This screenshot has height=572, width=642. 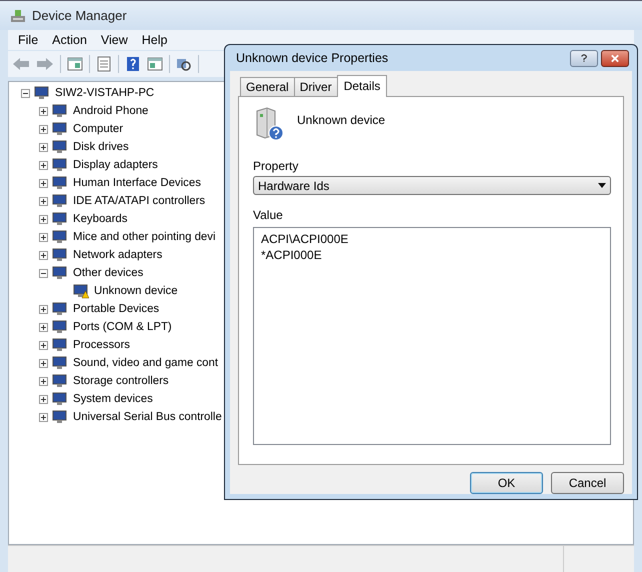 What do you see at coordinates (432, 185) in the screenshot?
I see `property-dropdown: Hardware Ids` at bounding box center [432, 185].